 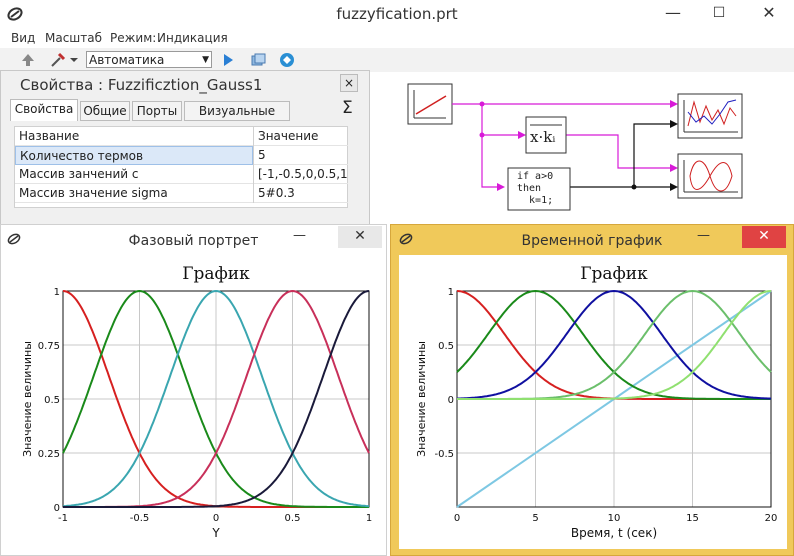 What do you see at coordinates (535, 176) in the screenshot?
I see `code-line: if a>0` at bounding box center [535, 176].